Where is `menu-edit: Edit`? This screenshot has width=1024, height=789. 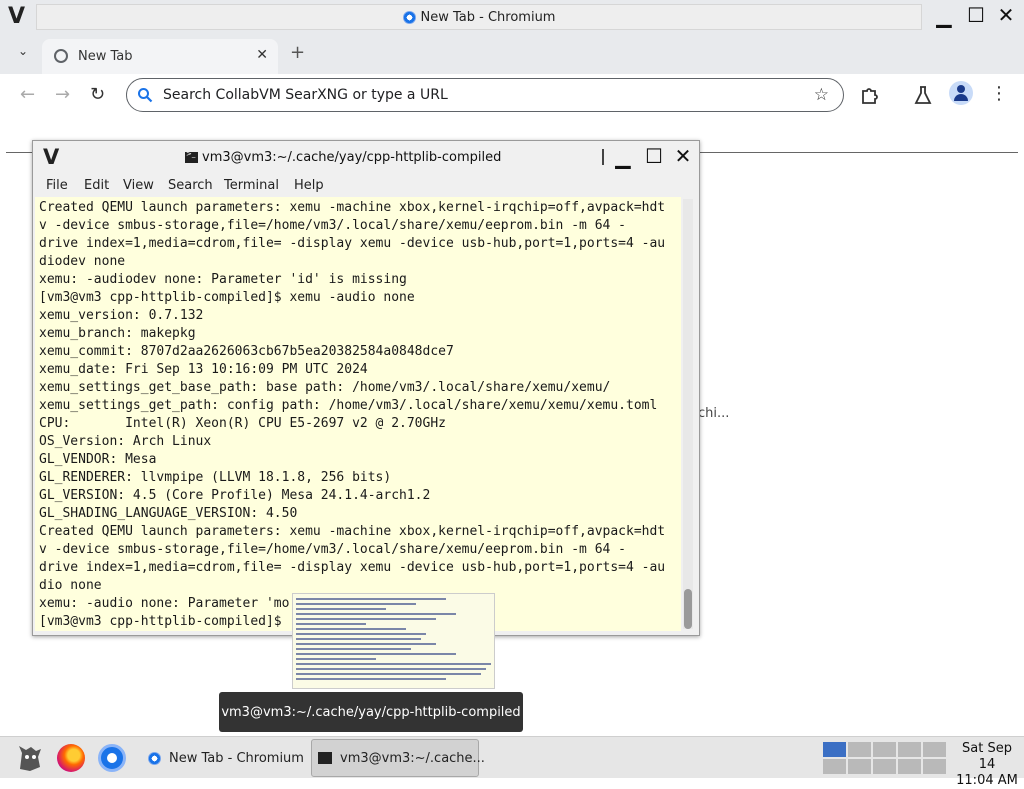 menu-edit: Edit is located at coordinates (96, 185).